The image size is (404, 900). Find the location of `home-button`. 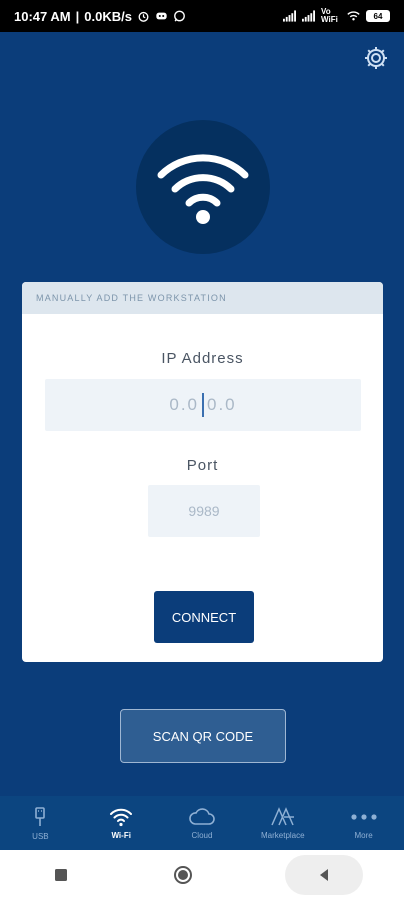

home-button is located at coordinates (183, 875).